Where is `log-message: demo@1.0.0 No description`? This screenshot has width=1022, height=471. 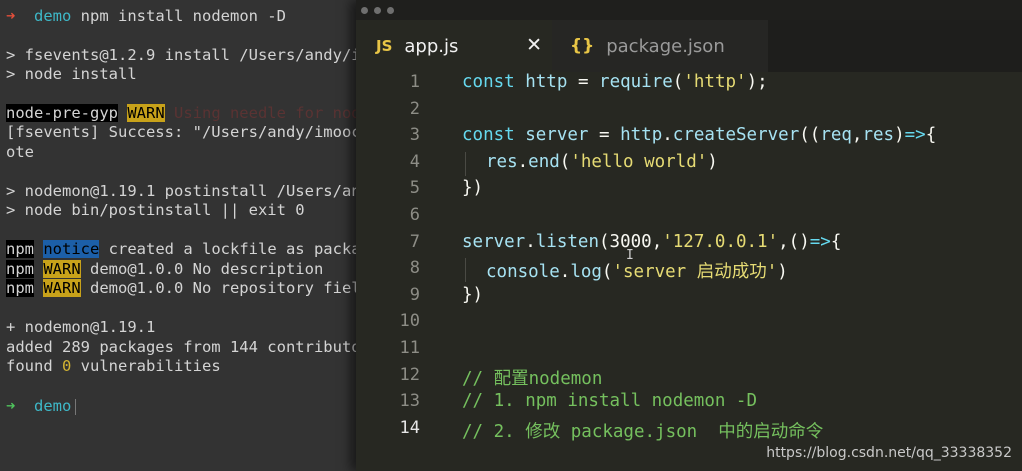
log-message: demo@1.0.0 No description is located at coordinates (202, 269).